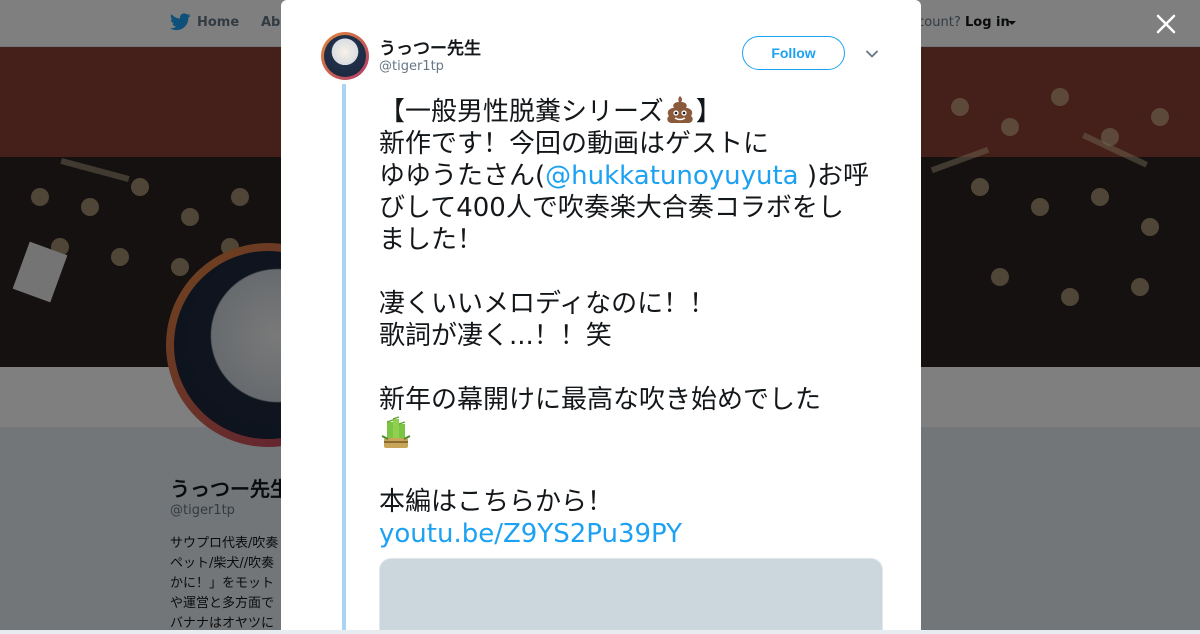 This screenshot has height=634, width=1200. Describe the element at coordinates (495, 336) in the screenshot. I see `tweet-line: 歌詞が凄く...！！笑` at that location.